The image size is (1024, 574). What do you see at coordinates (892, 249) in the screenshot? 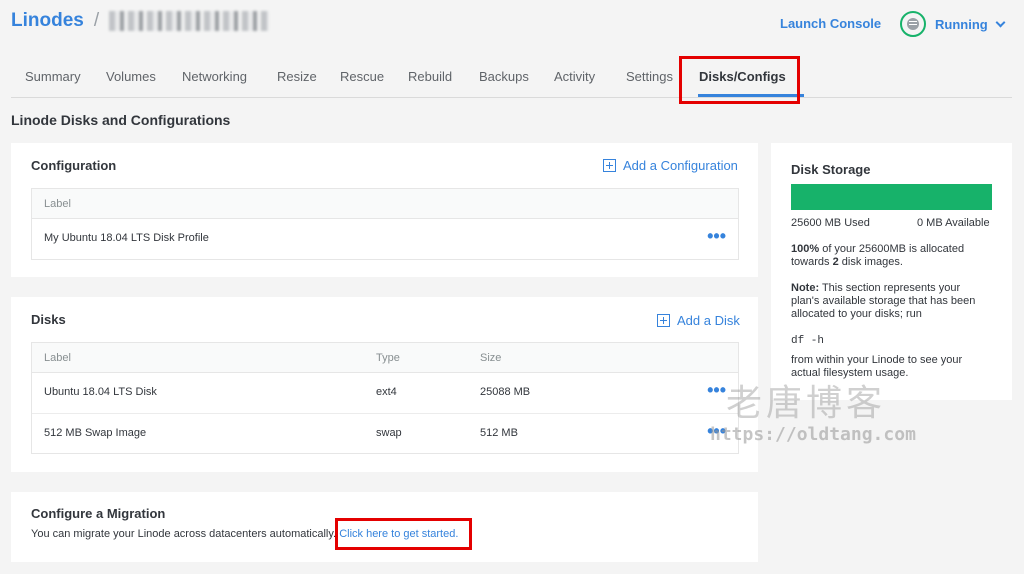
I see `allocation-text-1: of your 25600MB is allocated` at bounding box center [892, 249].